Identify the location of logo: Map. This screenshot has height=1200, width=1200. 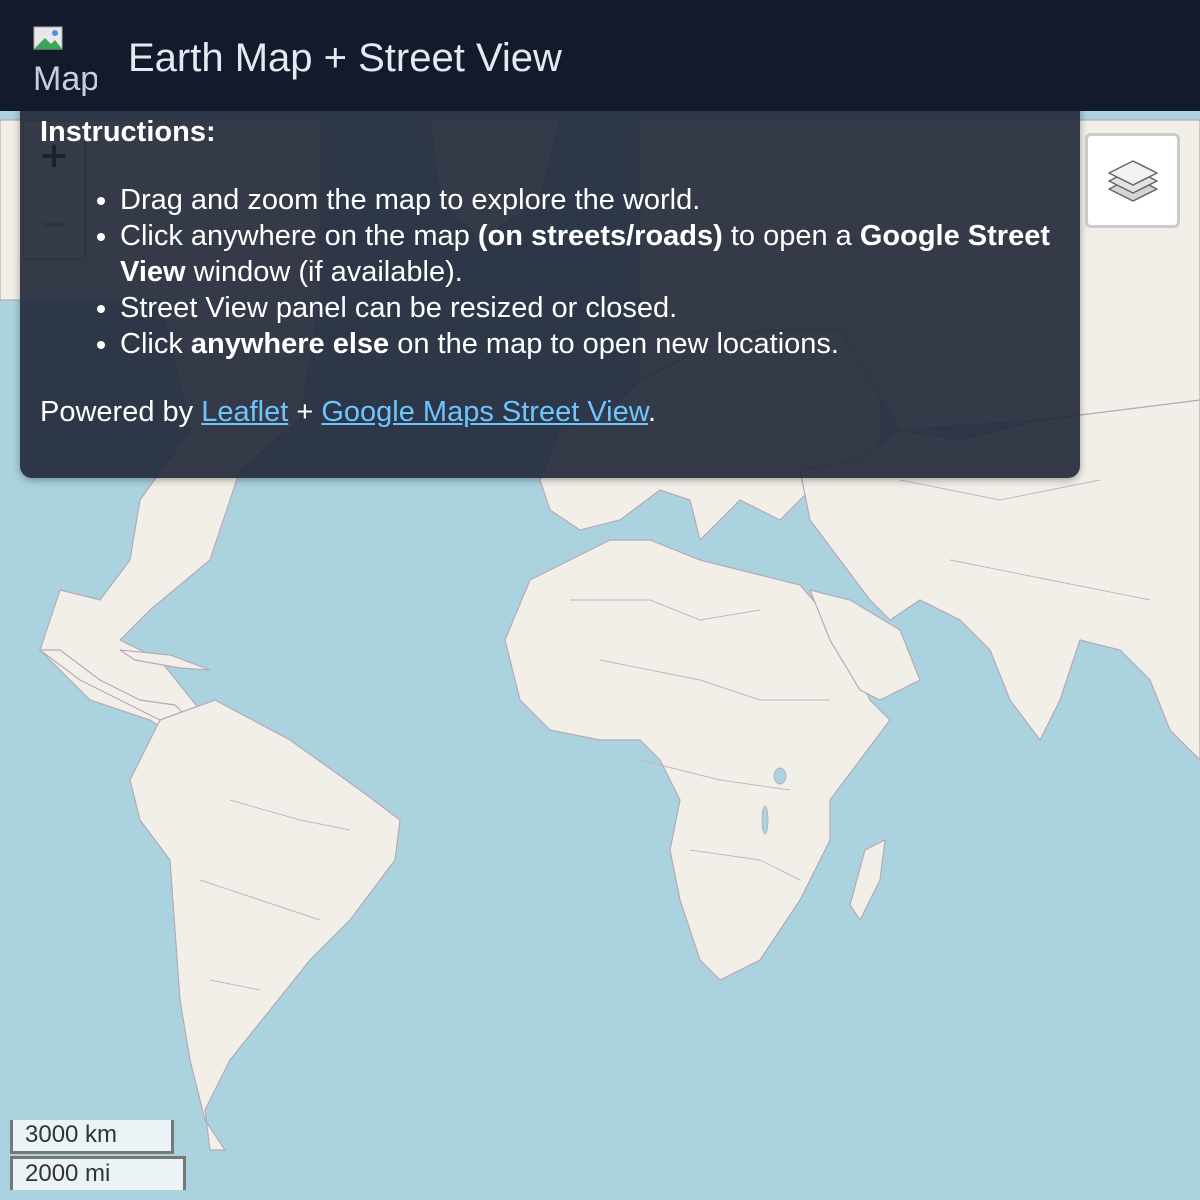
(65, 61).